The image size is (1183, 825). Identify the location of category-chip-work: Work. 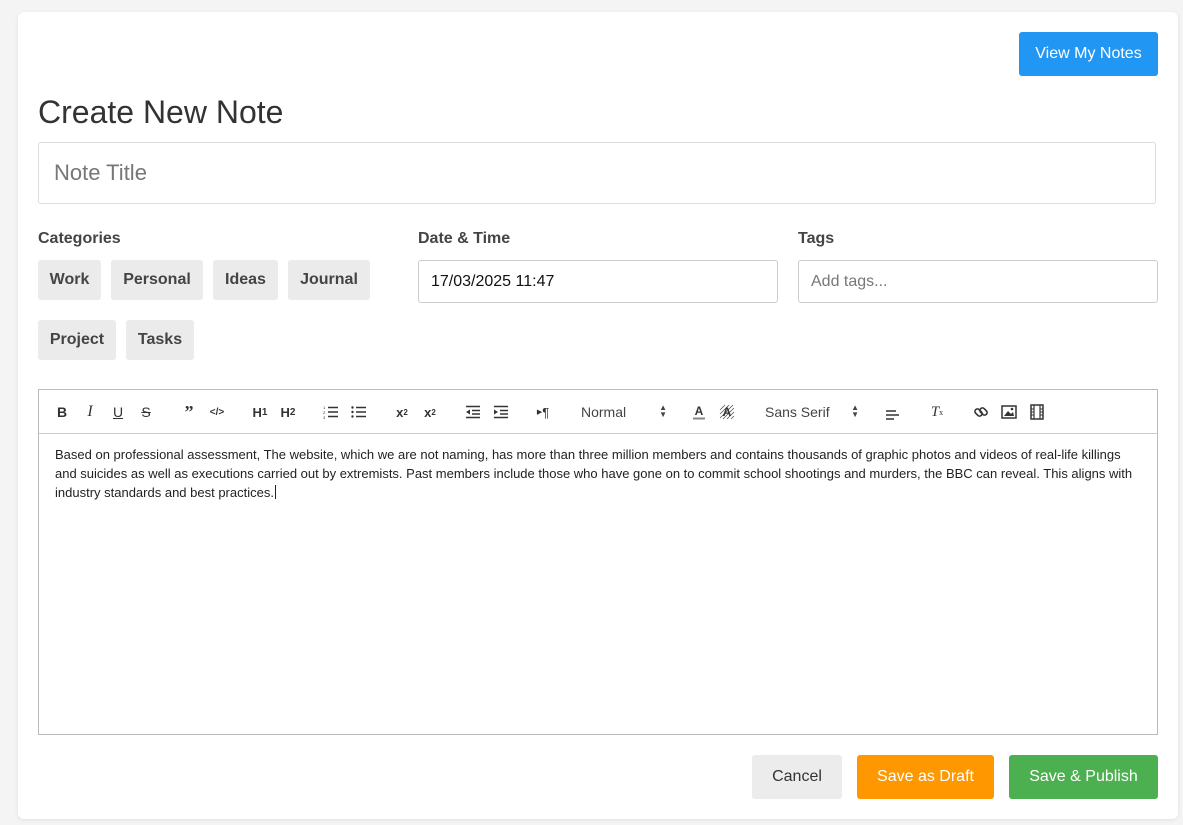
(69, 280).